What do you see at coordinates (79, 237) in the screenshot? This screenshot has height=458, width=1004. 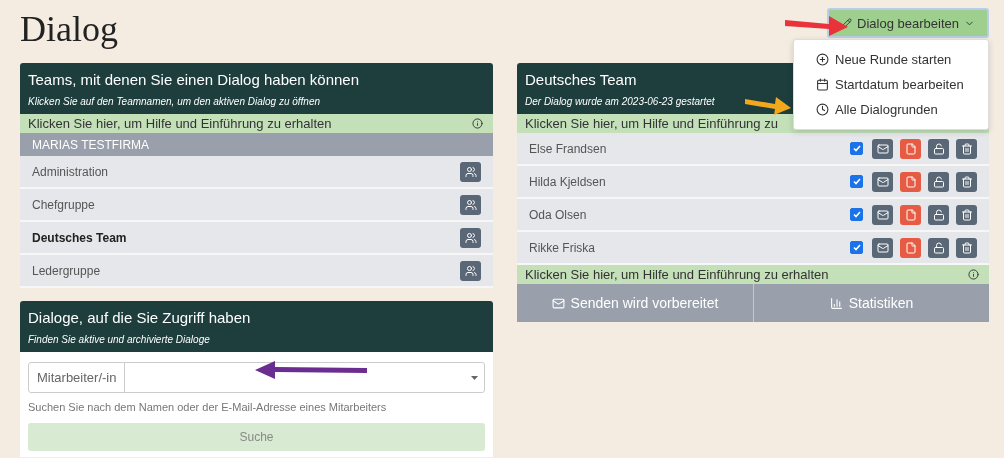 I see `team-name: Deutsches Team` at bounding box center [79, 237].